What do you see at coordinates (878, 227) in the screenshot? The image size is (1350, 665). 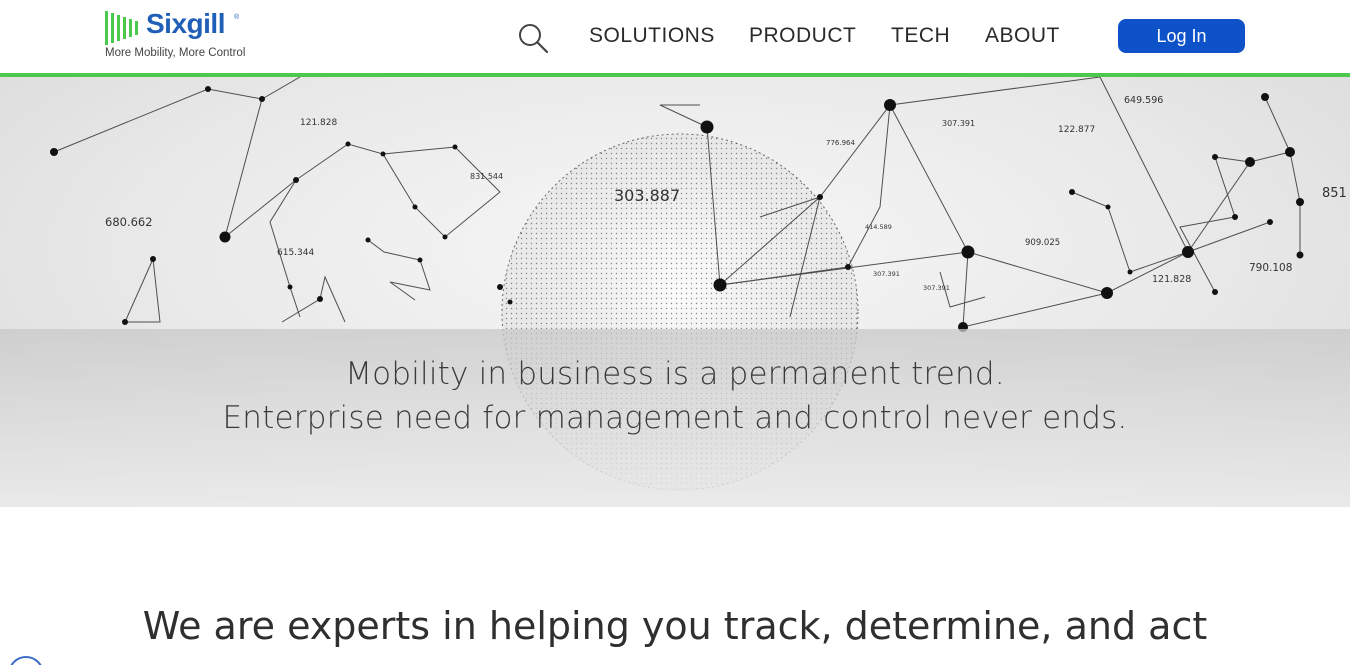 I see `graphic-label: 414.589` at bounding box center [878, 227].